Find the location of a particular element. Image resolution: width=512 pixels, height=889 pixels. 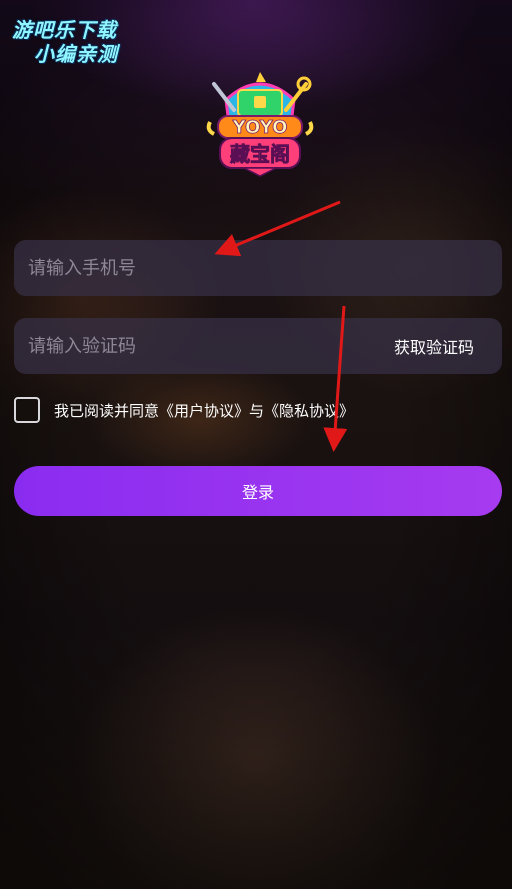

logo-top-text: YOYO is located at coordinates (260, 127).